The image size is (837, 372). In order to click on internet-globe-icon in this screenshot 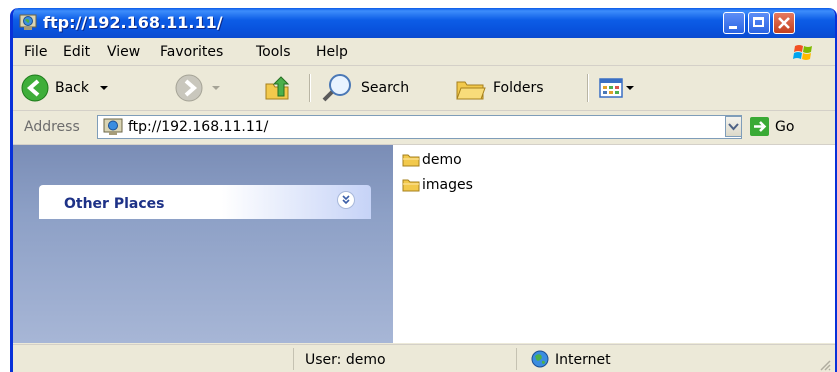, I will do `click(540, 359)`.